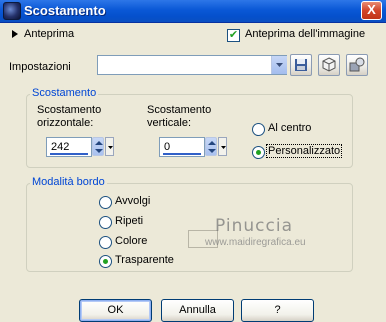  I want to click on edge-radio-label-avvolgi: Avvolgi, so click(132, 201).